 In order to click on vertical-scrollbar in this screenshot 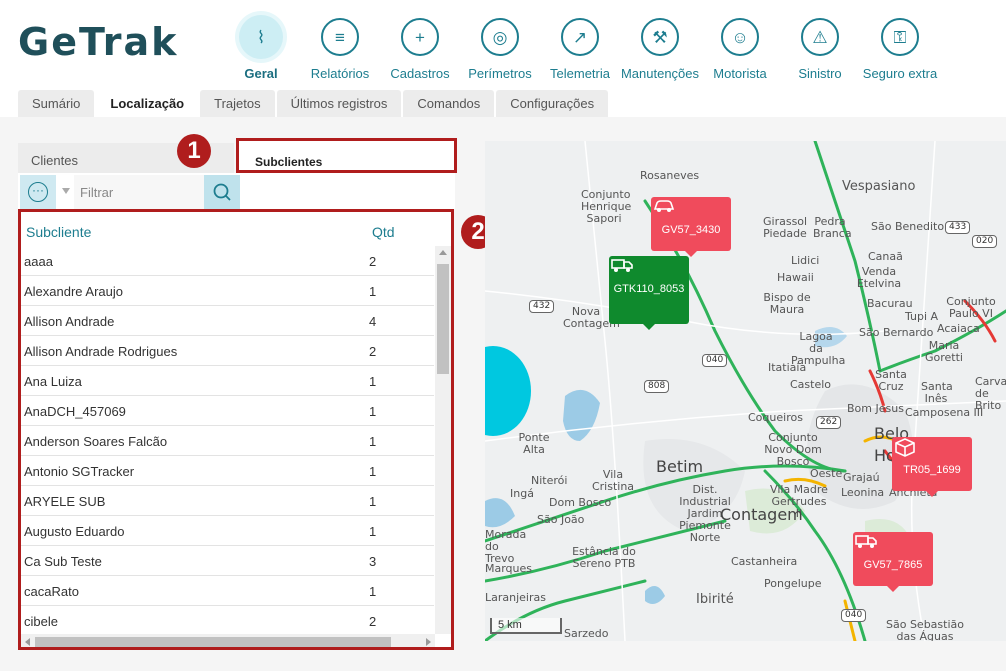, I will do `click(443, 440)`.